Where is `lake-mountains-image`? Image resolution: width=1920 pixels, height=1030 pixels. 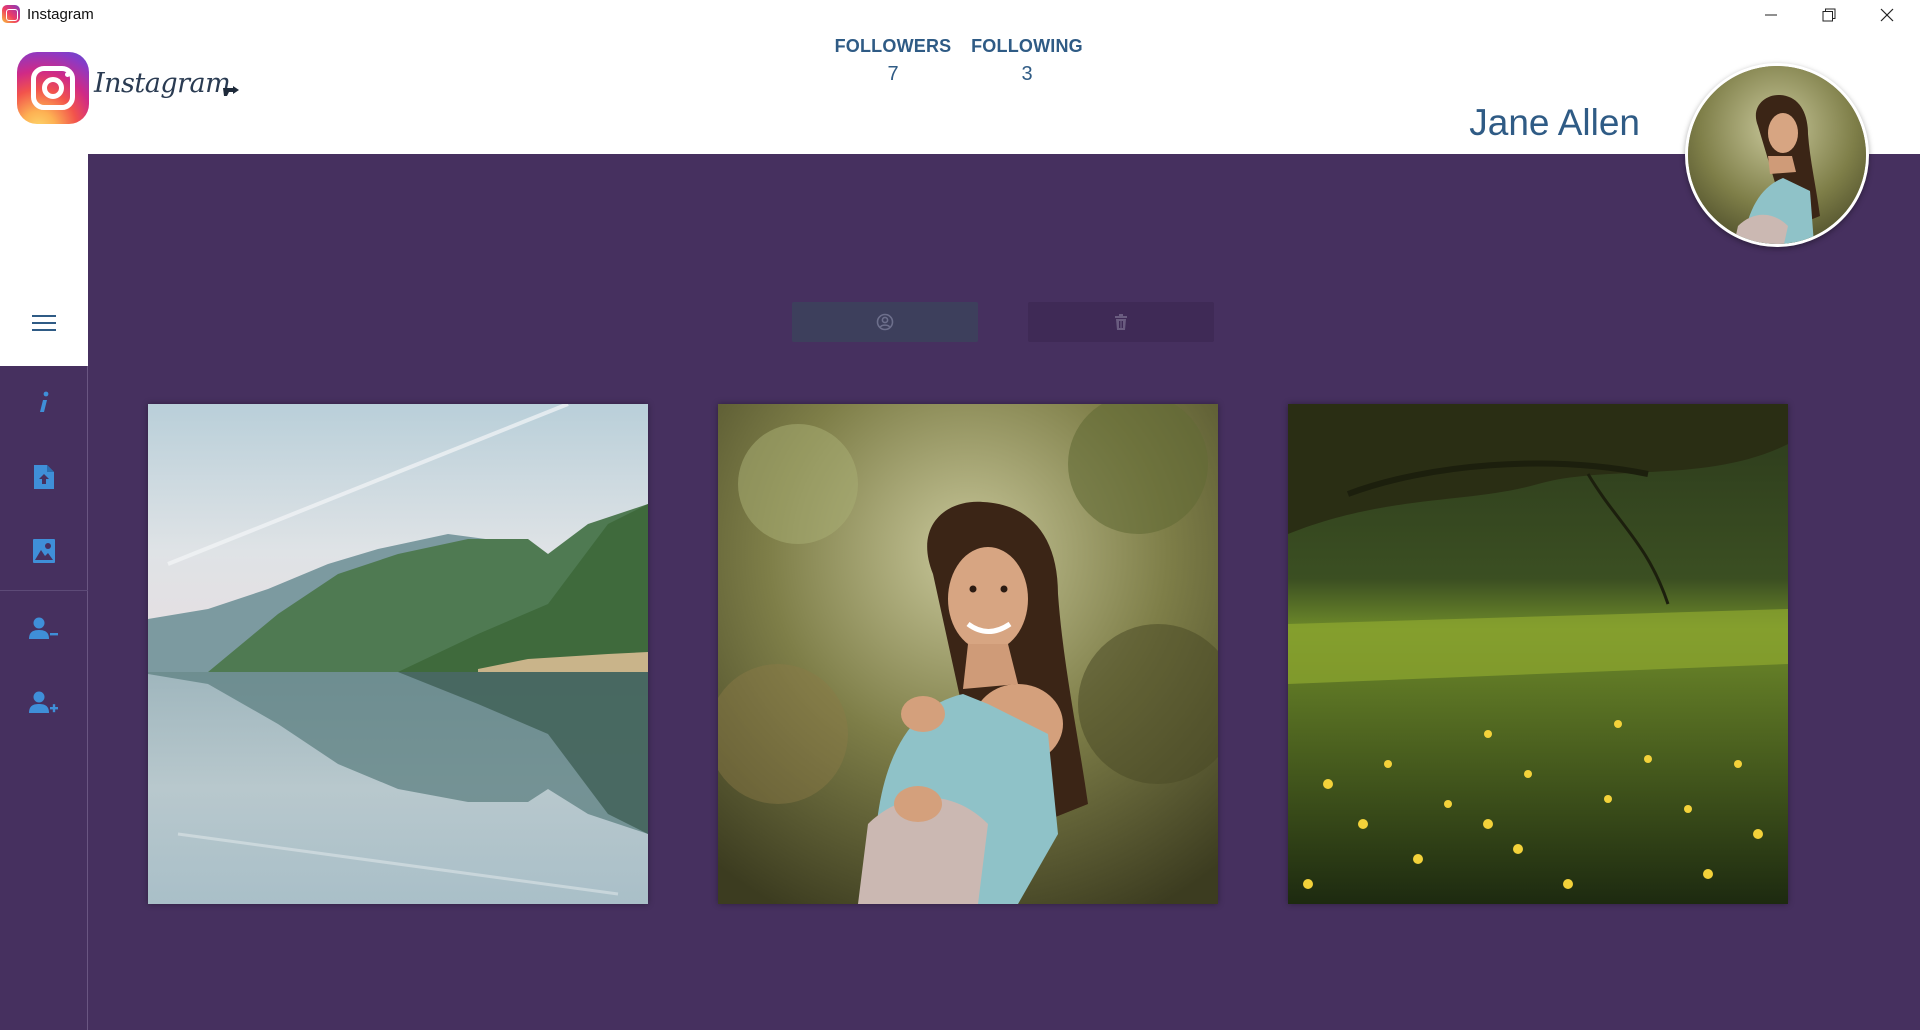 lake-mountains-image is located at coordinates (398, 654).